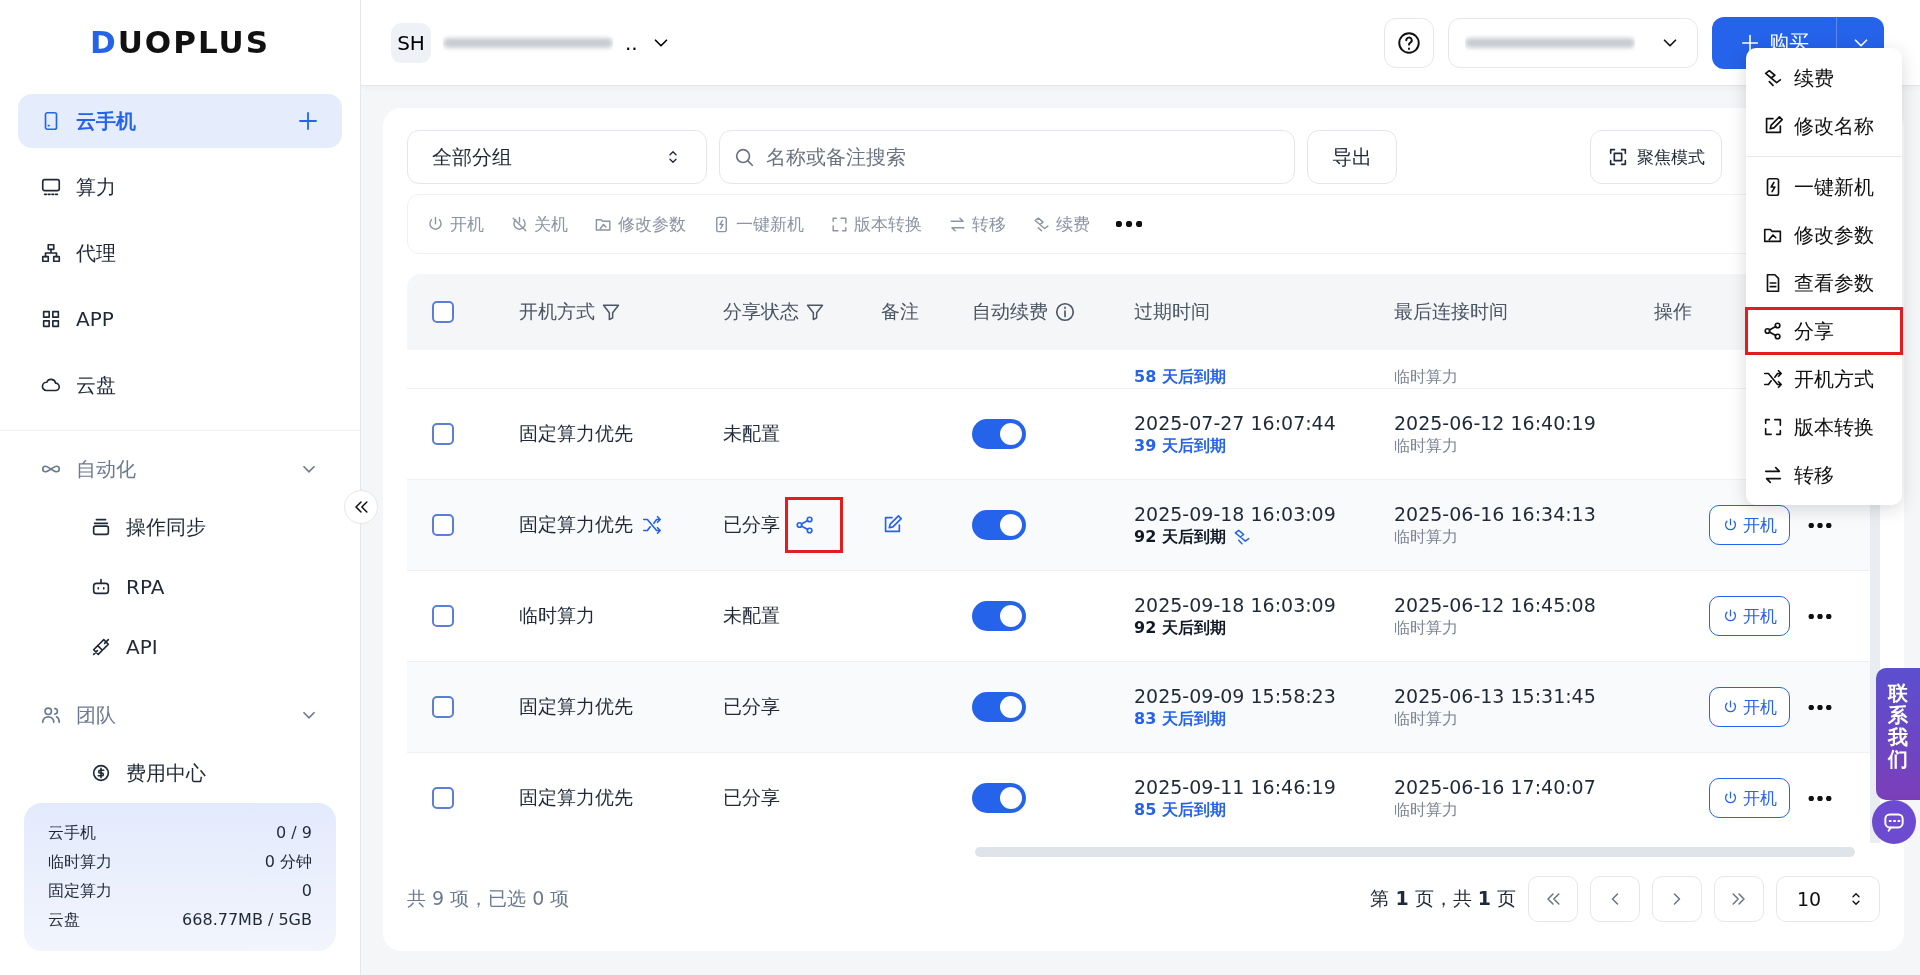  I want to click on sidebar-item: 云手机, so click(180, 121).